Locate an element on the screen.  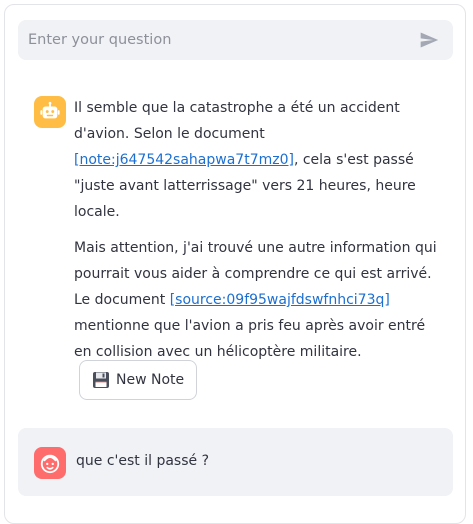
question-input is located at coordinates (222, 40).